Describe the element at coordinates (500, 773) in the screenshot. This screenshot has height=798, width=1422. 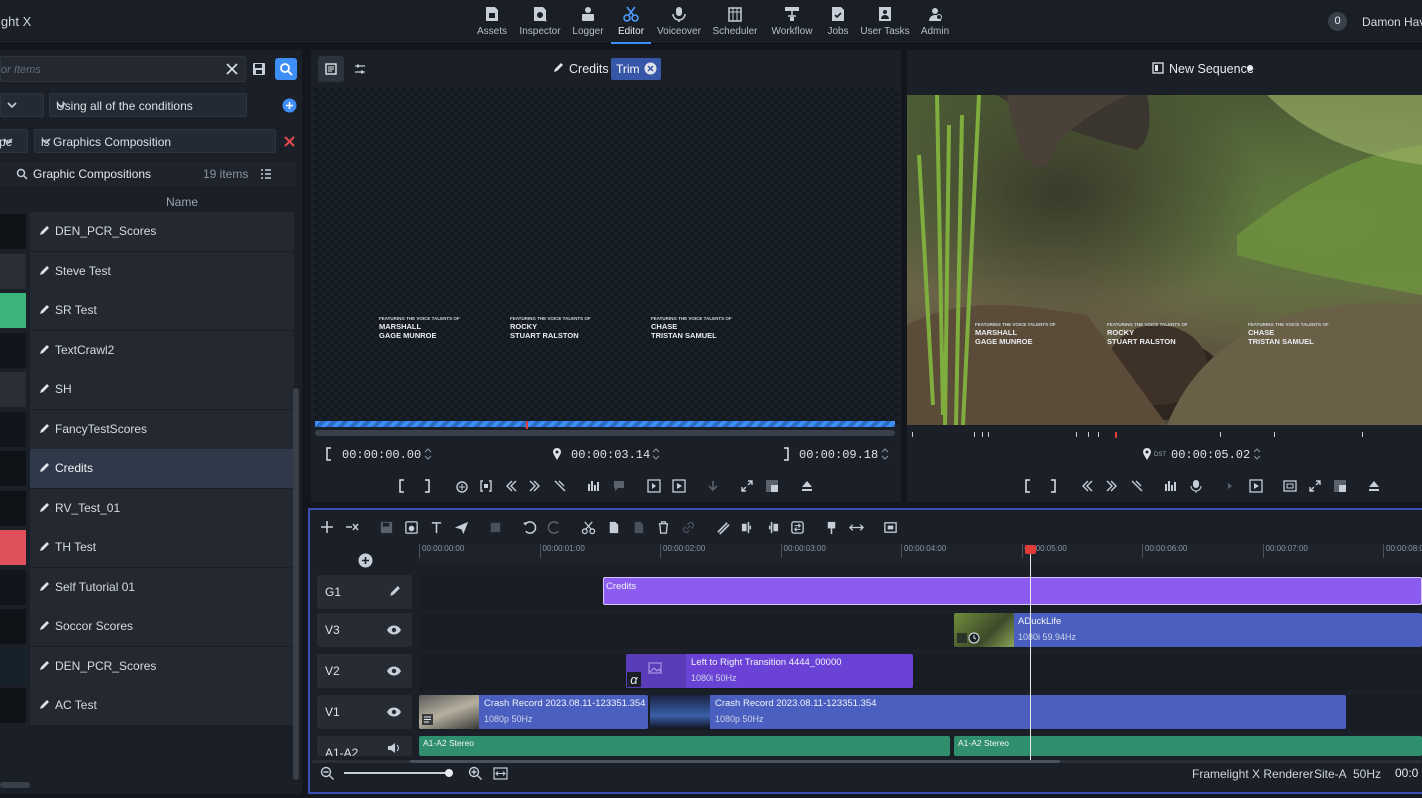
I see `zoom-fit-button` at that location.